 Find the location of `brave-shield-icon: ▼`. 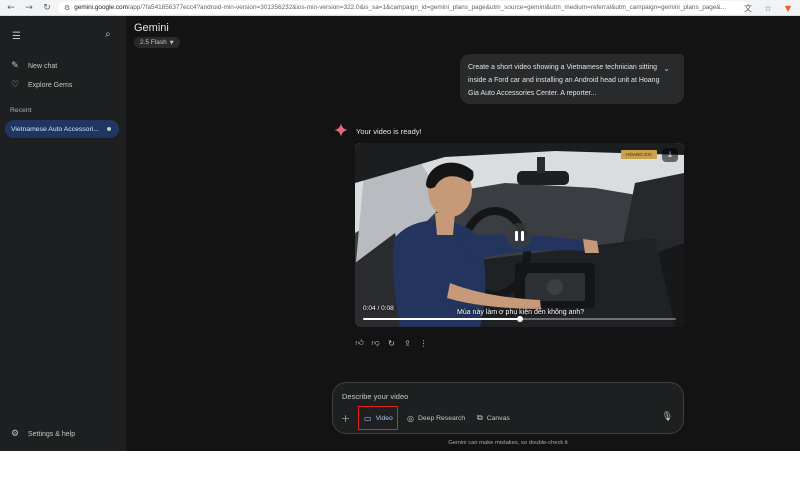

brave-shield-icon: ▼ is located at coordinates (788, 8).